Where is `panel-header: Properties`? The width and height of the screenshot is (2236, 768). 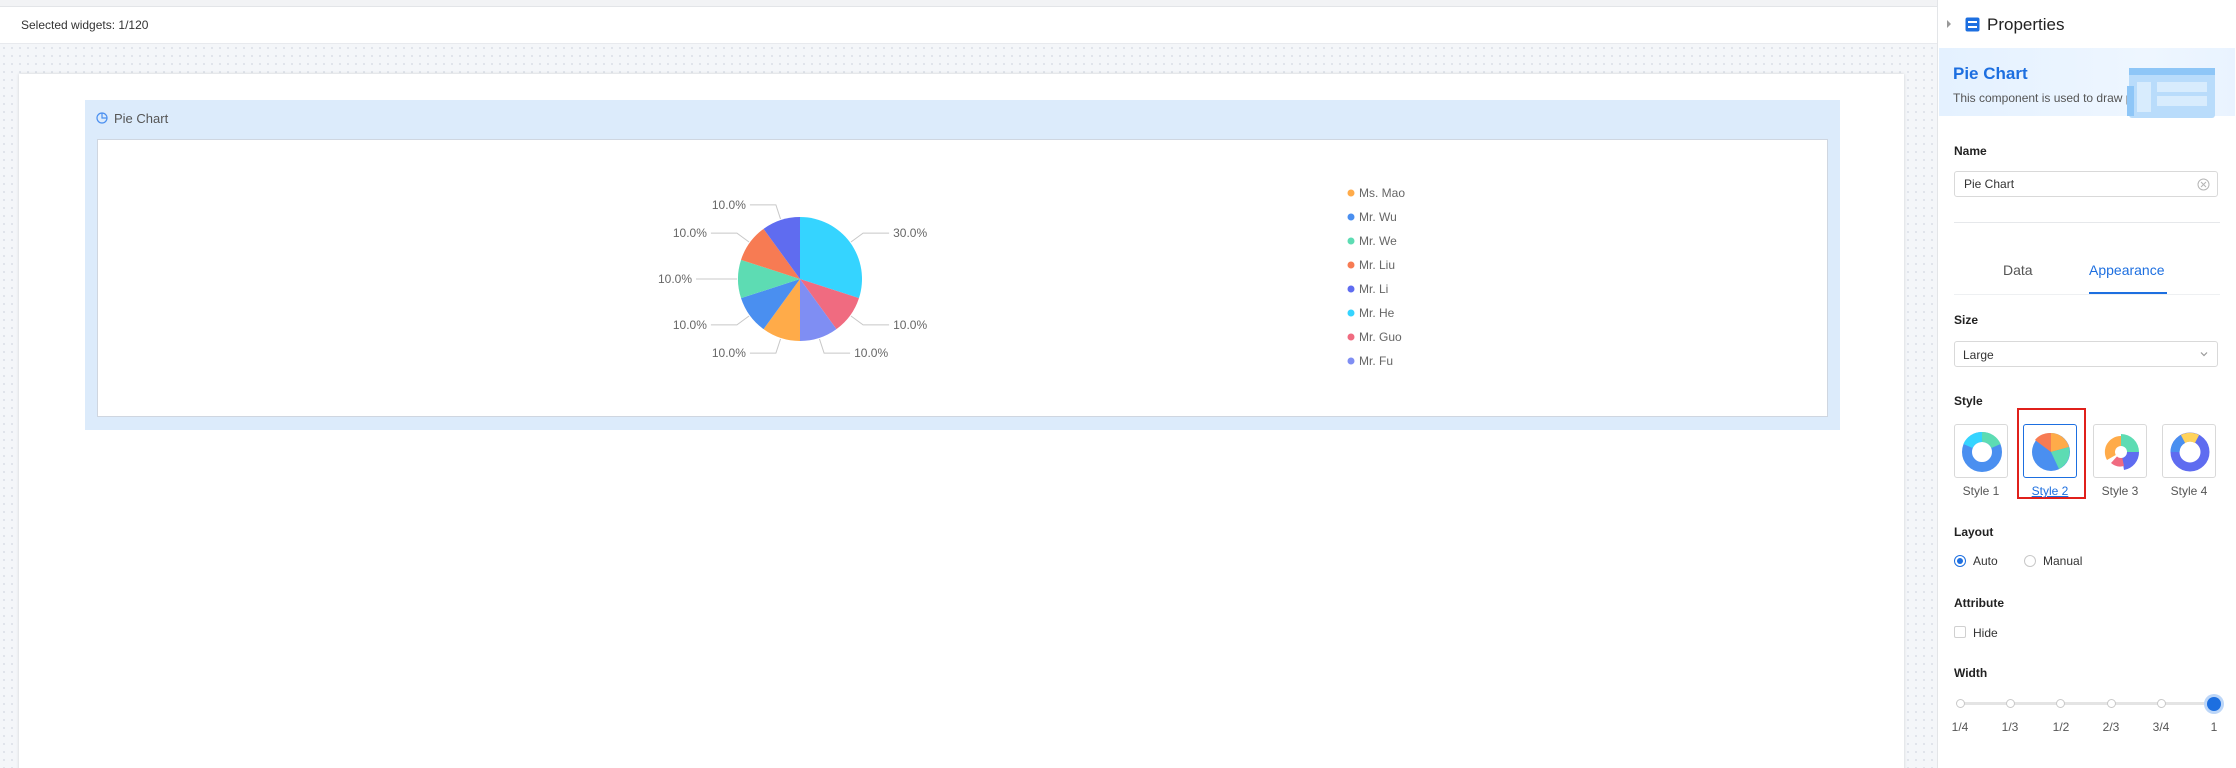
panel-header: Properties is located at coordinates (2087, 25).